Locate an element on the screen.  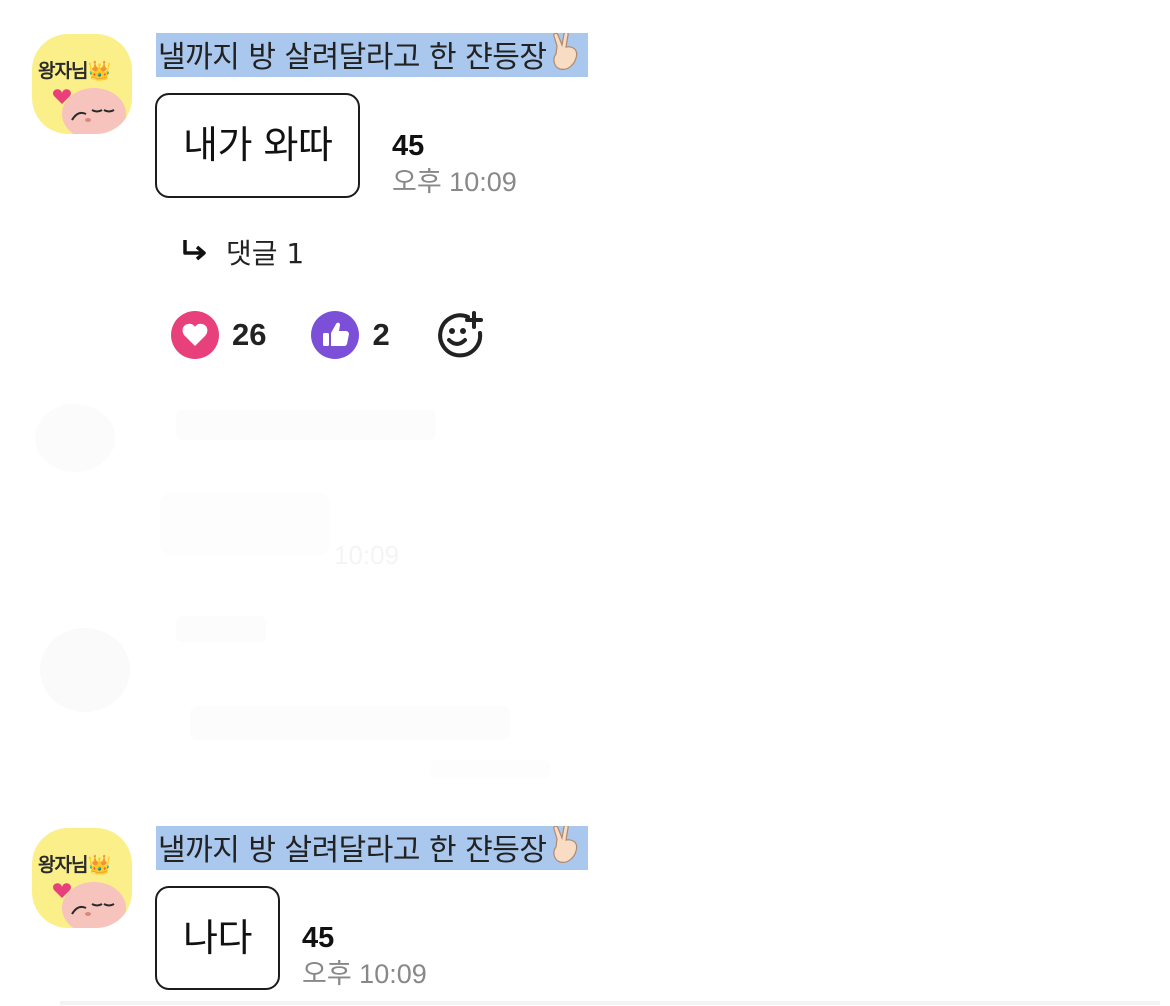
reaction-bar: 26 2 is located at coordinates (328, 335).